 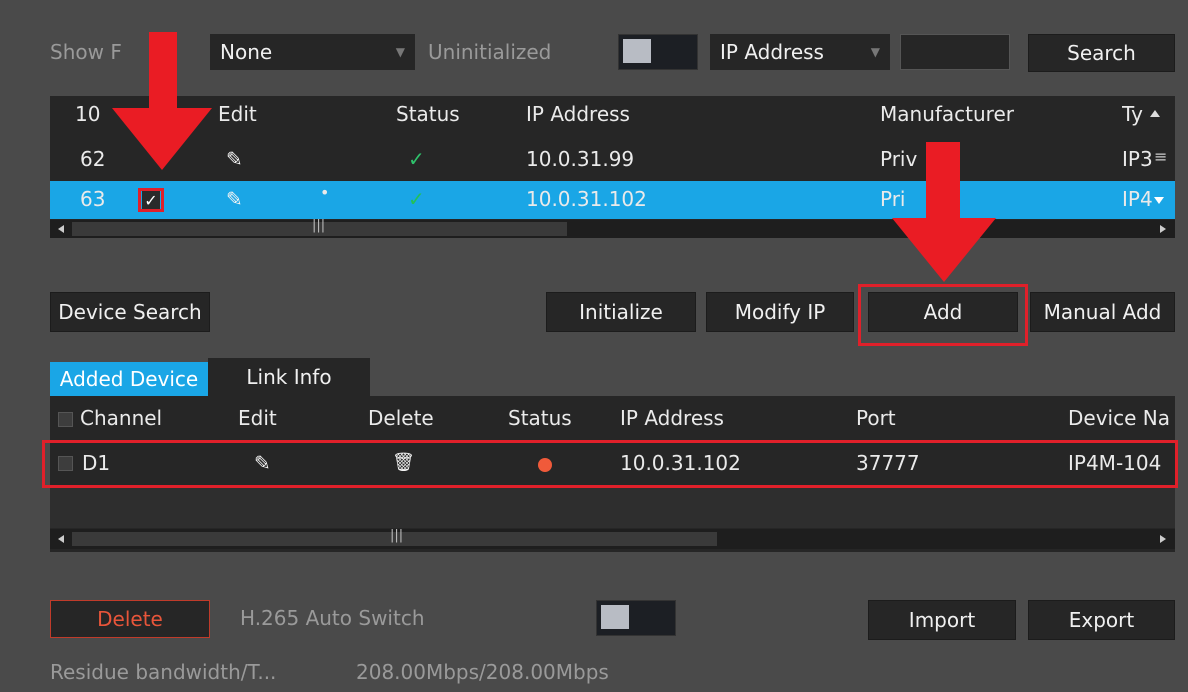 What do you see at coordinates (1119, 418) in the screenshot?
I see `col-header-device-name: Device Na` at bounding box center [1119, 418].